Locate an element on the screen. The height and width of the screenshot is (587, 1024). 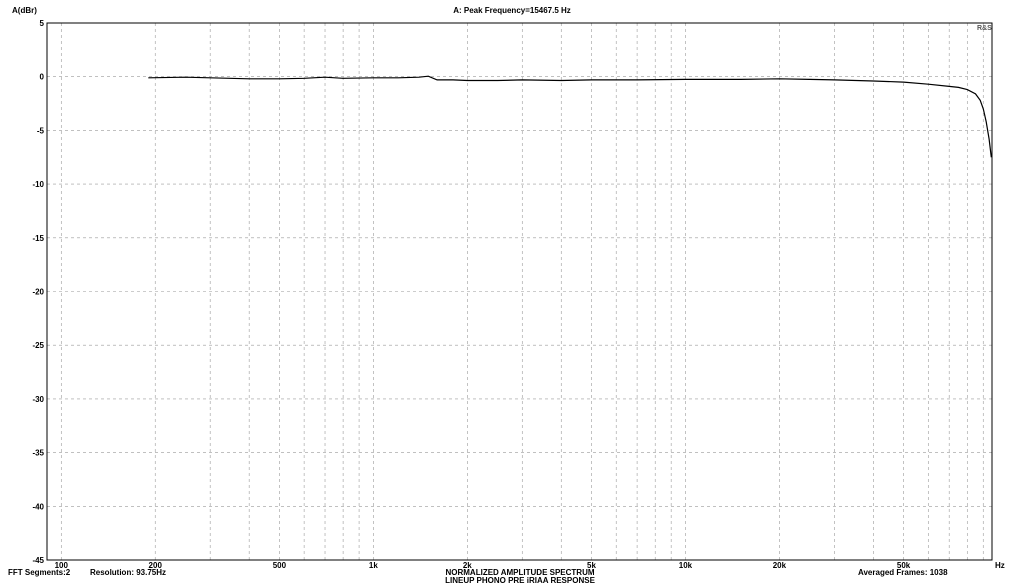
averaged-frames-label: Averaged Frames: 1038 is located at coordinates (903, 572).